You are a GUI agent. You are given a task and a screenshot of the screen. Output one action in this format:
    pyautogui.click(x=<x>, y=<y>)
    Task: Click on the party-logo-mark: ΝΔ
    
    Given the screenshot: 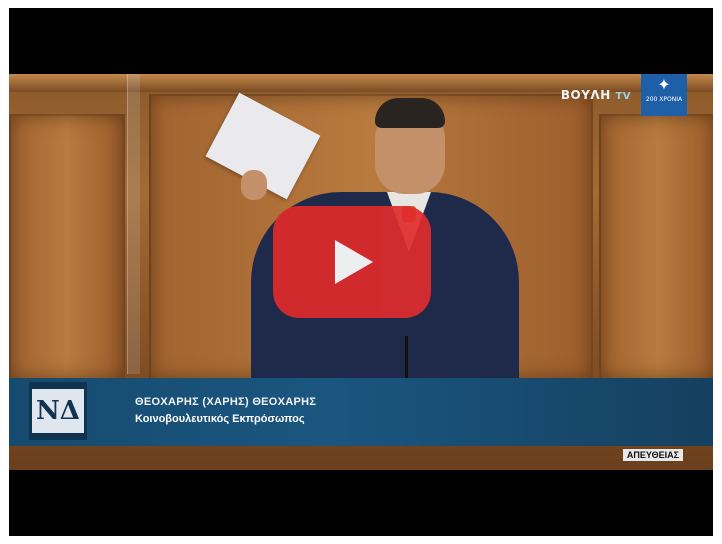 What is the action you would take?
    pyautogui.click(x=58, y=411)
    